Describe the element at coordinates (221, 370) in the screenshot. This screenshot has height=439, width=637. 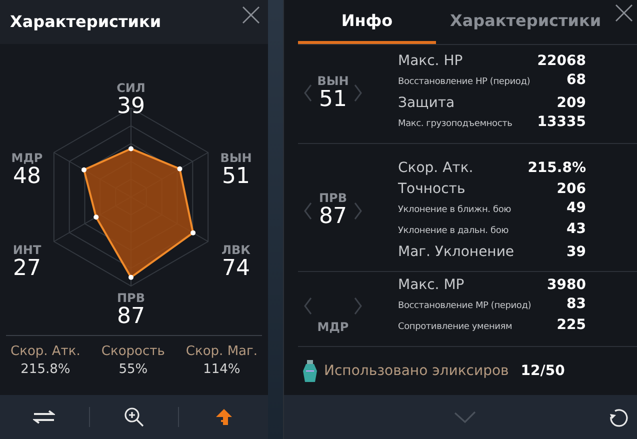
I see `speed-value: 114%` at that location.